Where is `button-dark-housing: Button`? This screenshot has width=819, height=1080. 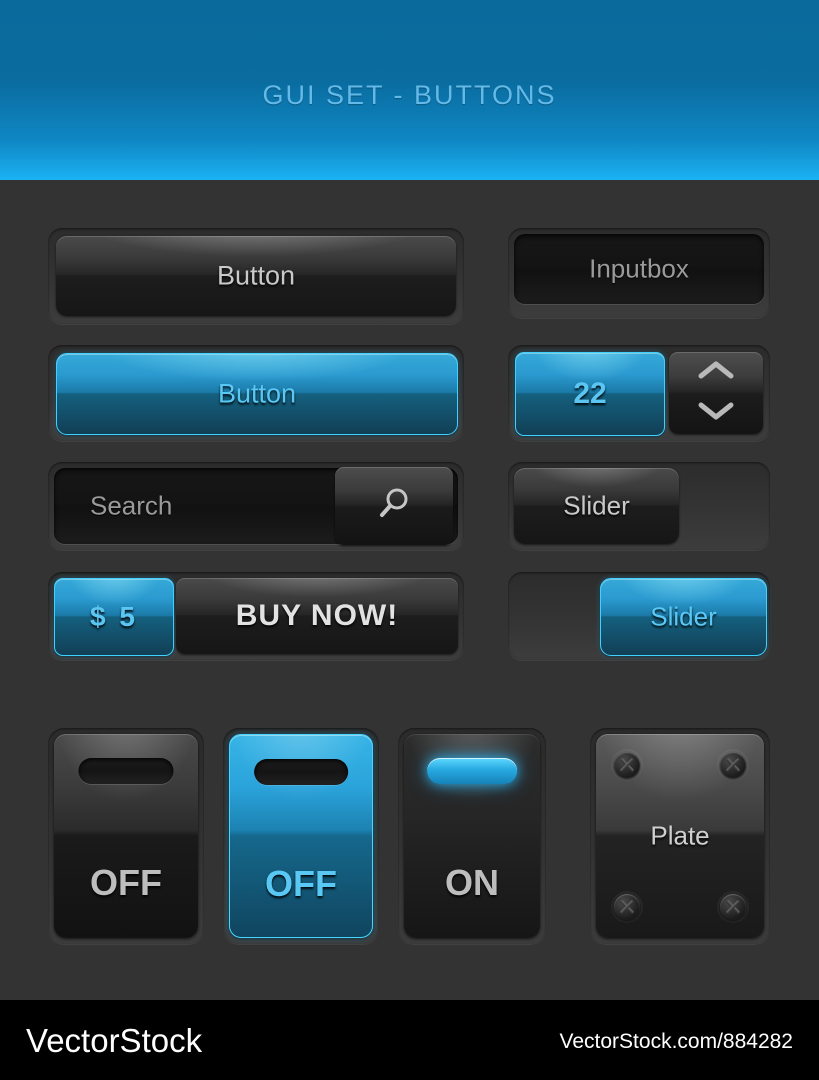 button-dark-housing: Button is located at coordinates (256, 276).